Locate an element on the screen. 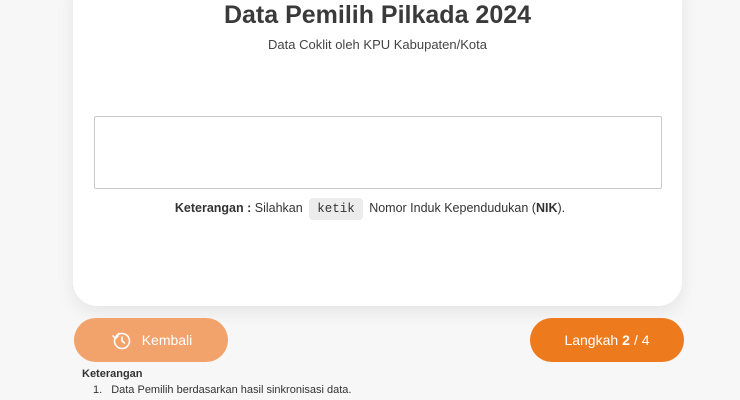  hint-label: Keterangan : is located at coordinates (213, 208).